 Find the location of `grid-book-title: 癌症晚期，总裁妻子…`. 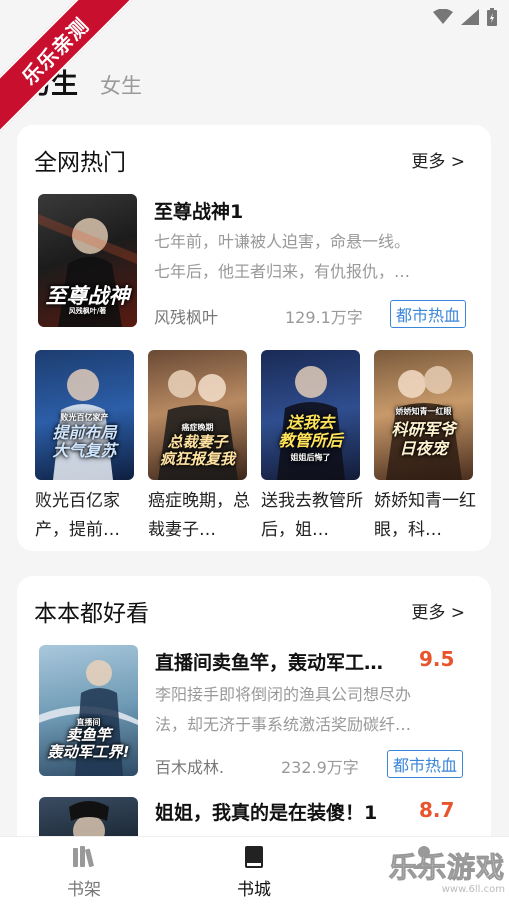

grid-book-title: 癌症晚期，总裁妻子… is located at coordinates (199, 515).